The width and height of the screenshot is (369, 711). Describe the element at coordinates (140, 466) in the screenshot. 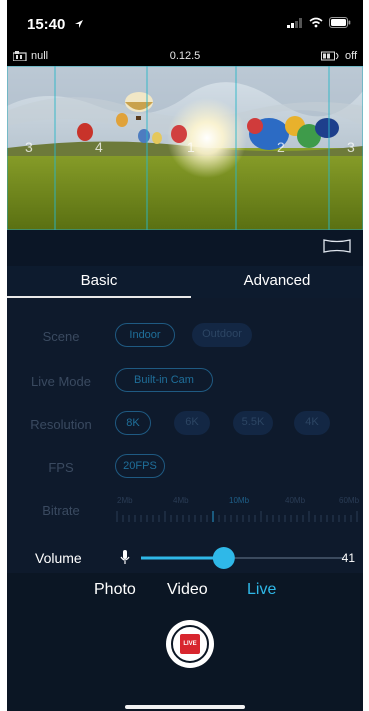

I see `fps-20-option: 20FPS` at that location.